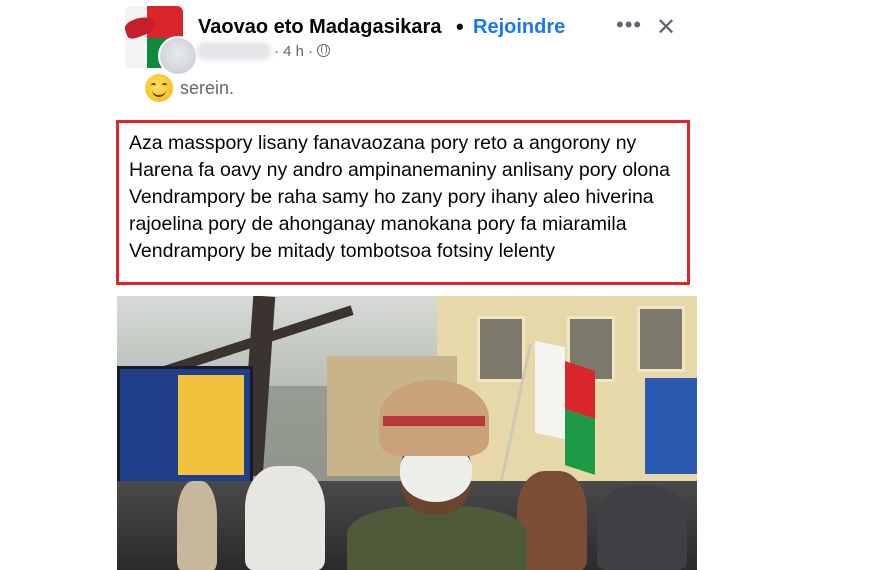  Describe the element at coordinates (519, 27) in the screenshot. I see `join-button: Rejoindre` at that location.